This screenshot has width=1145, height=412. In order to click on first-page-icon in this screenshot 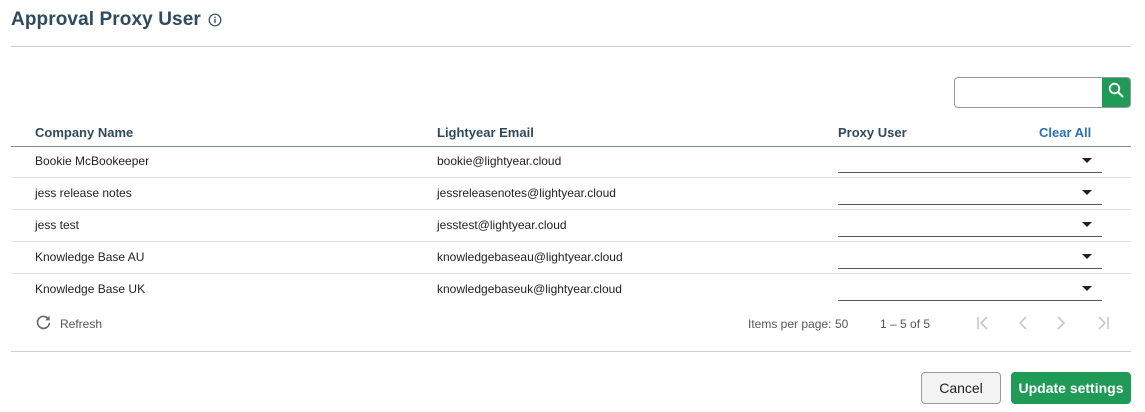, I will do `click(983, 323)`.